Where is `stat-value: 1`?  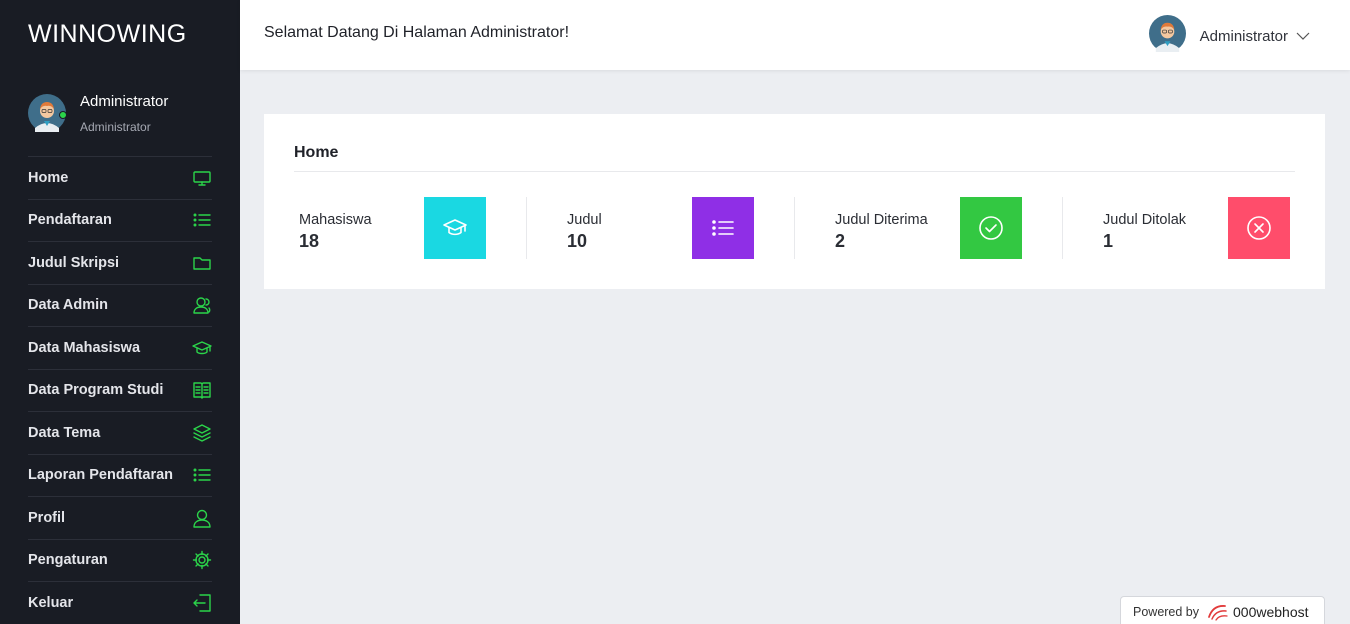
stat-value: 1 is located at coordinates (1108, 241).